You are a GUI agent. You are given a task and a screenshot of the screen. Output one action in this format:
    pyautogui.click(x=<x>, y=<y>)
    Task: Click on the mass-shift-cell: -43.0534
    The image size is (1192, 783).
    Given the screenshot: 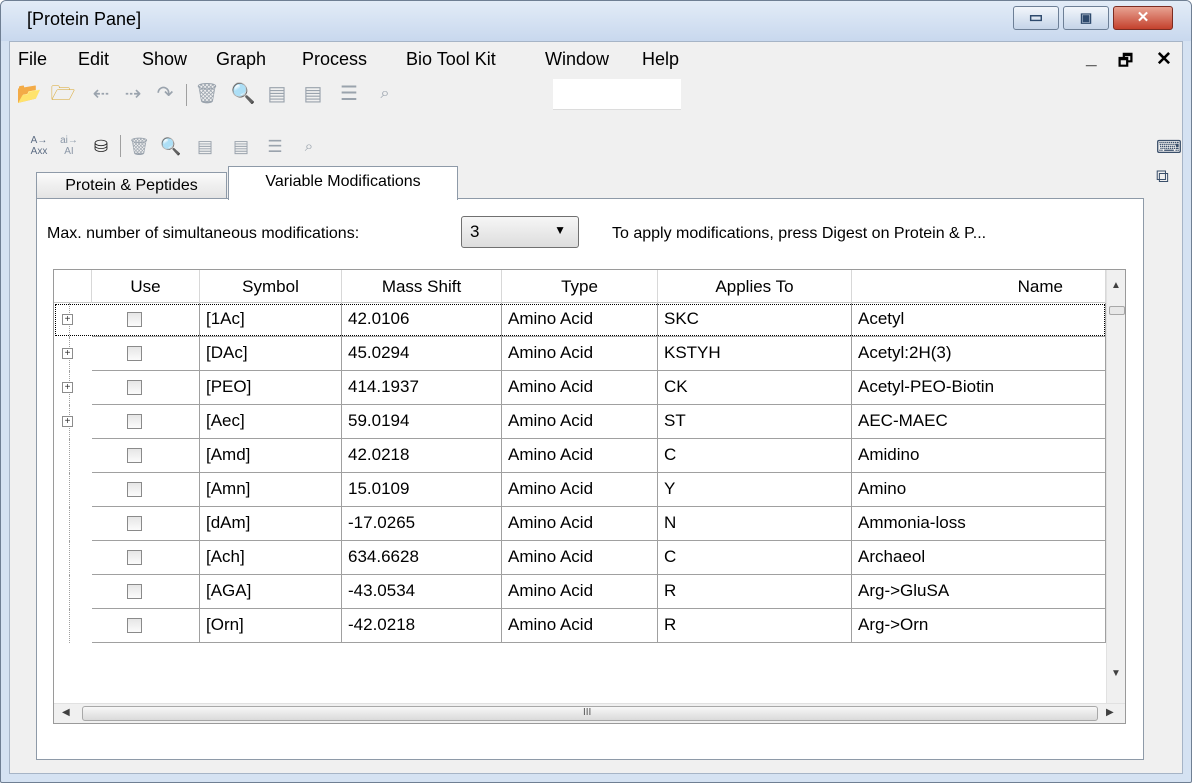 What is the action you would take?
    pyautogui.click(x=422, y=592)
    